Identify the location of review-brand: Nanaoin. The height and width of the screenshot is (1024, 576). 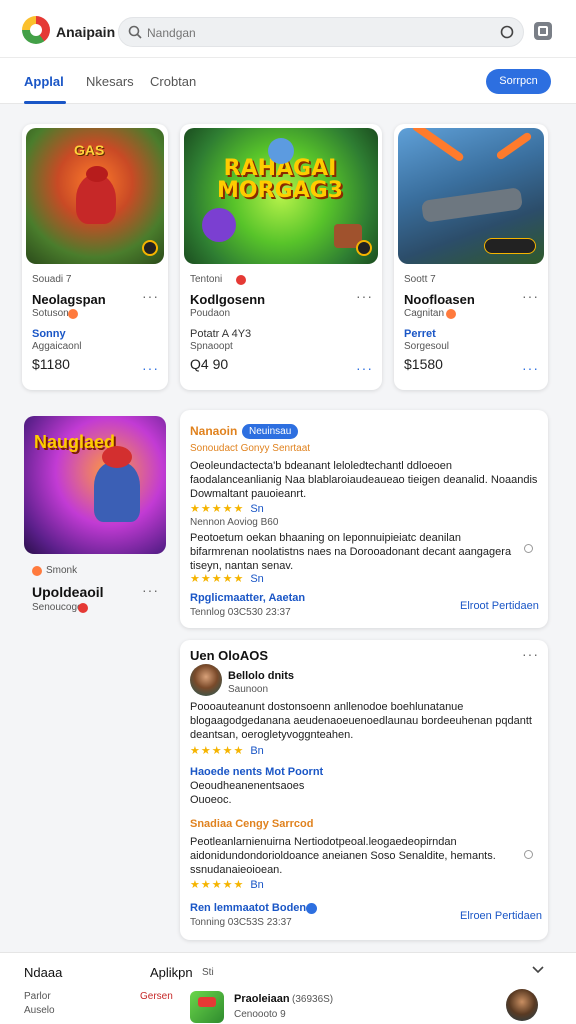
(214, 431).